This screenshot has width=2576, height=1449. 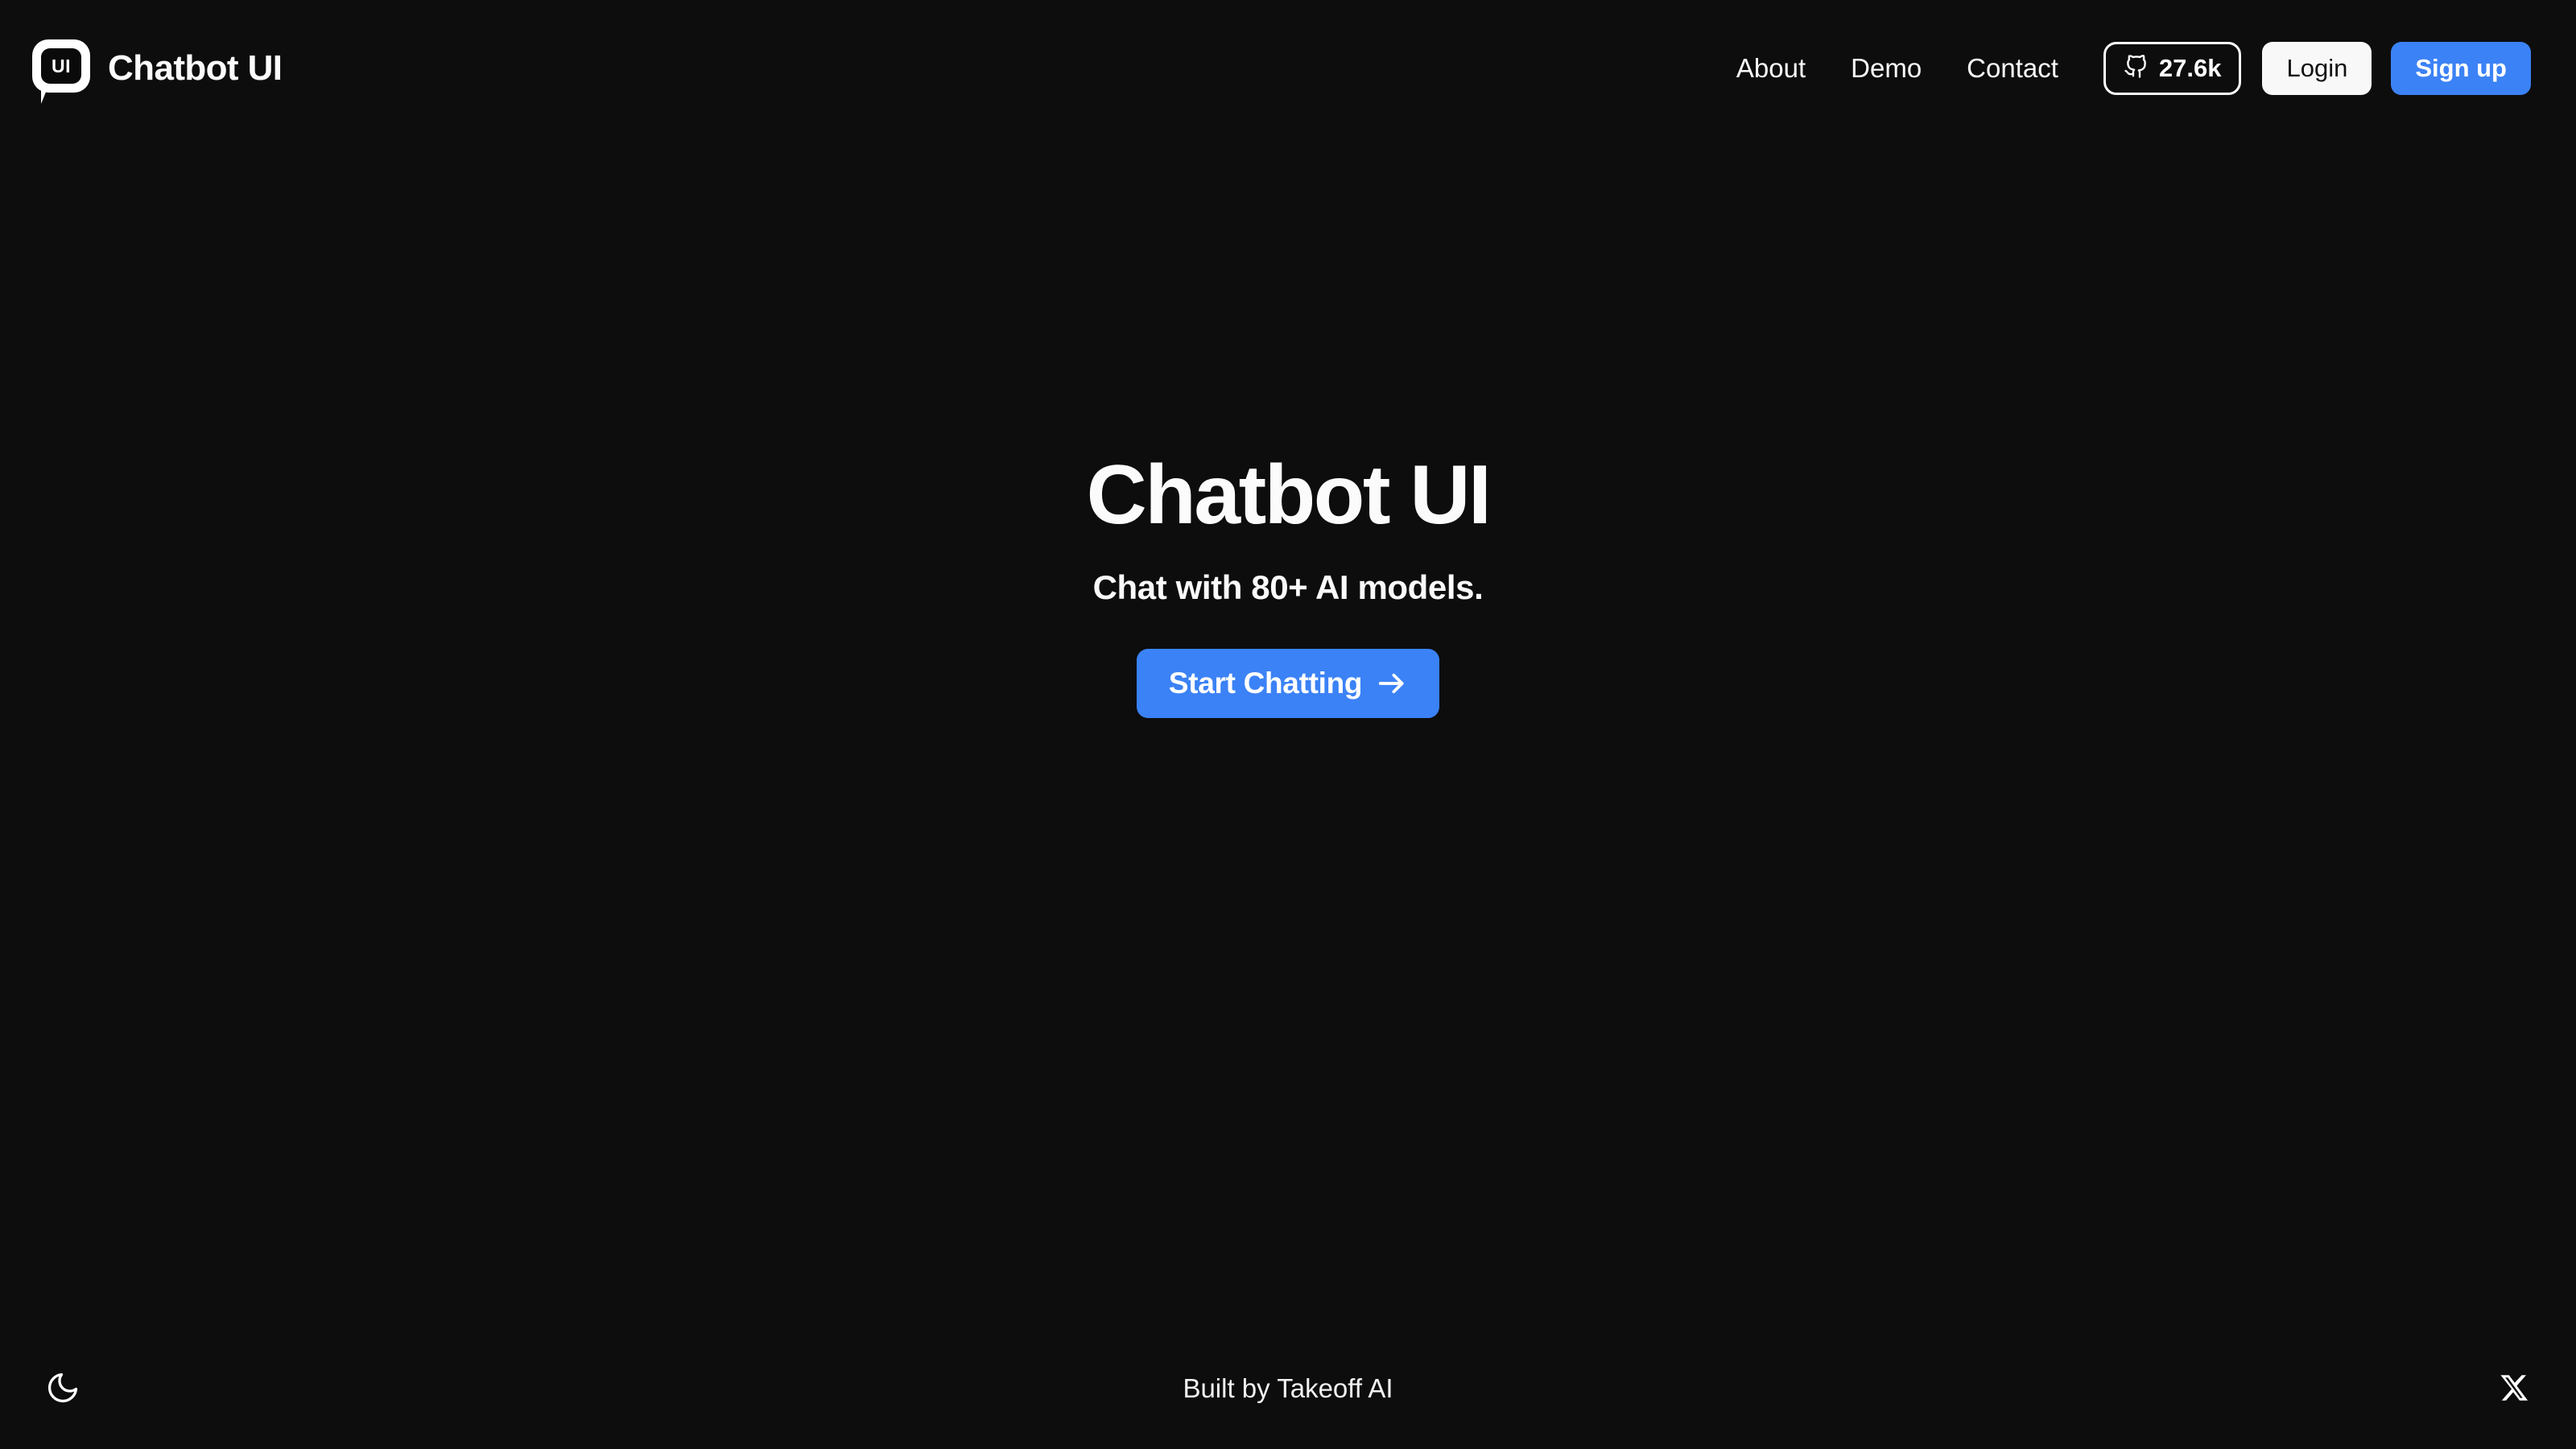 I want to click on footer-left, so click(x=126, y=1389).